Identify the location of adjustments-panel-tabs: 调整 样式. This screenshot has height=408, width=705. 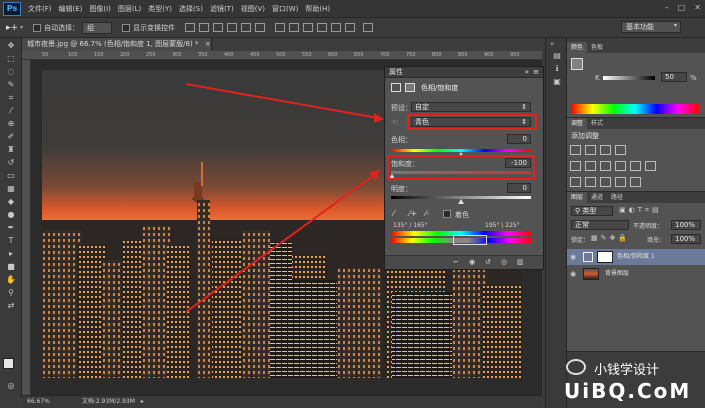
(636, 123).